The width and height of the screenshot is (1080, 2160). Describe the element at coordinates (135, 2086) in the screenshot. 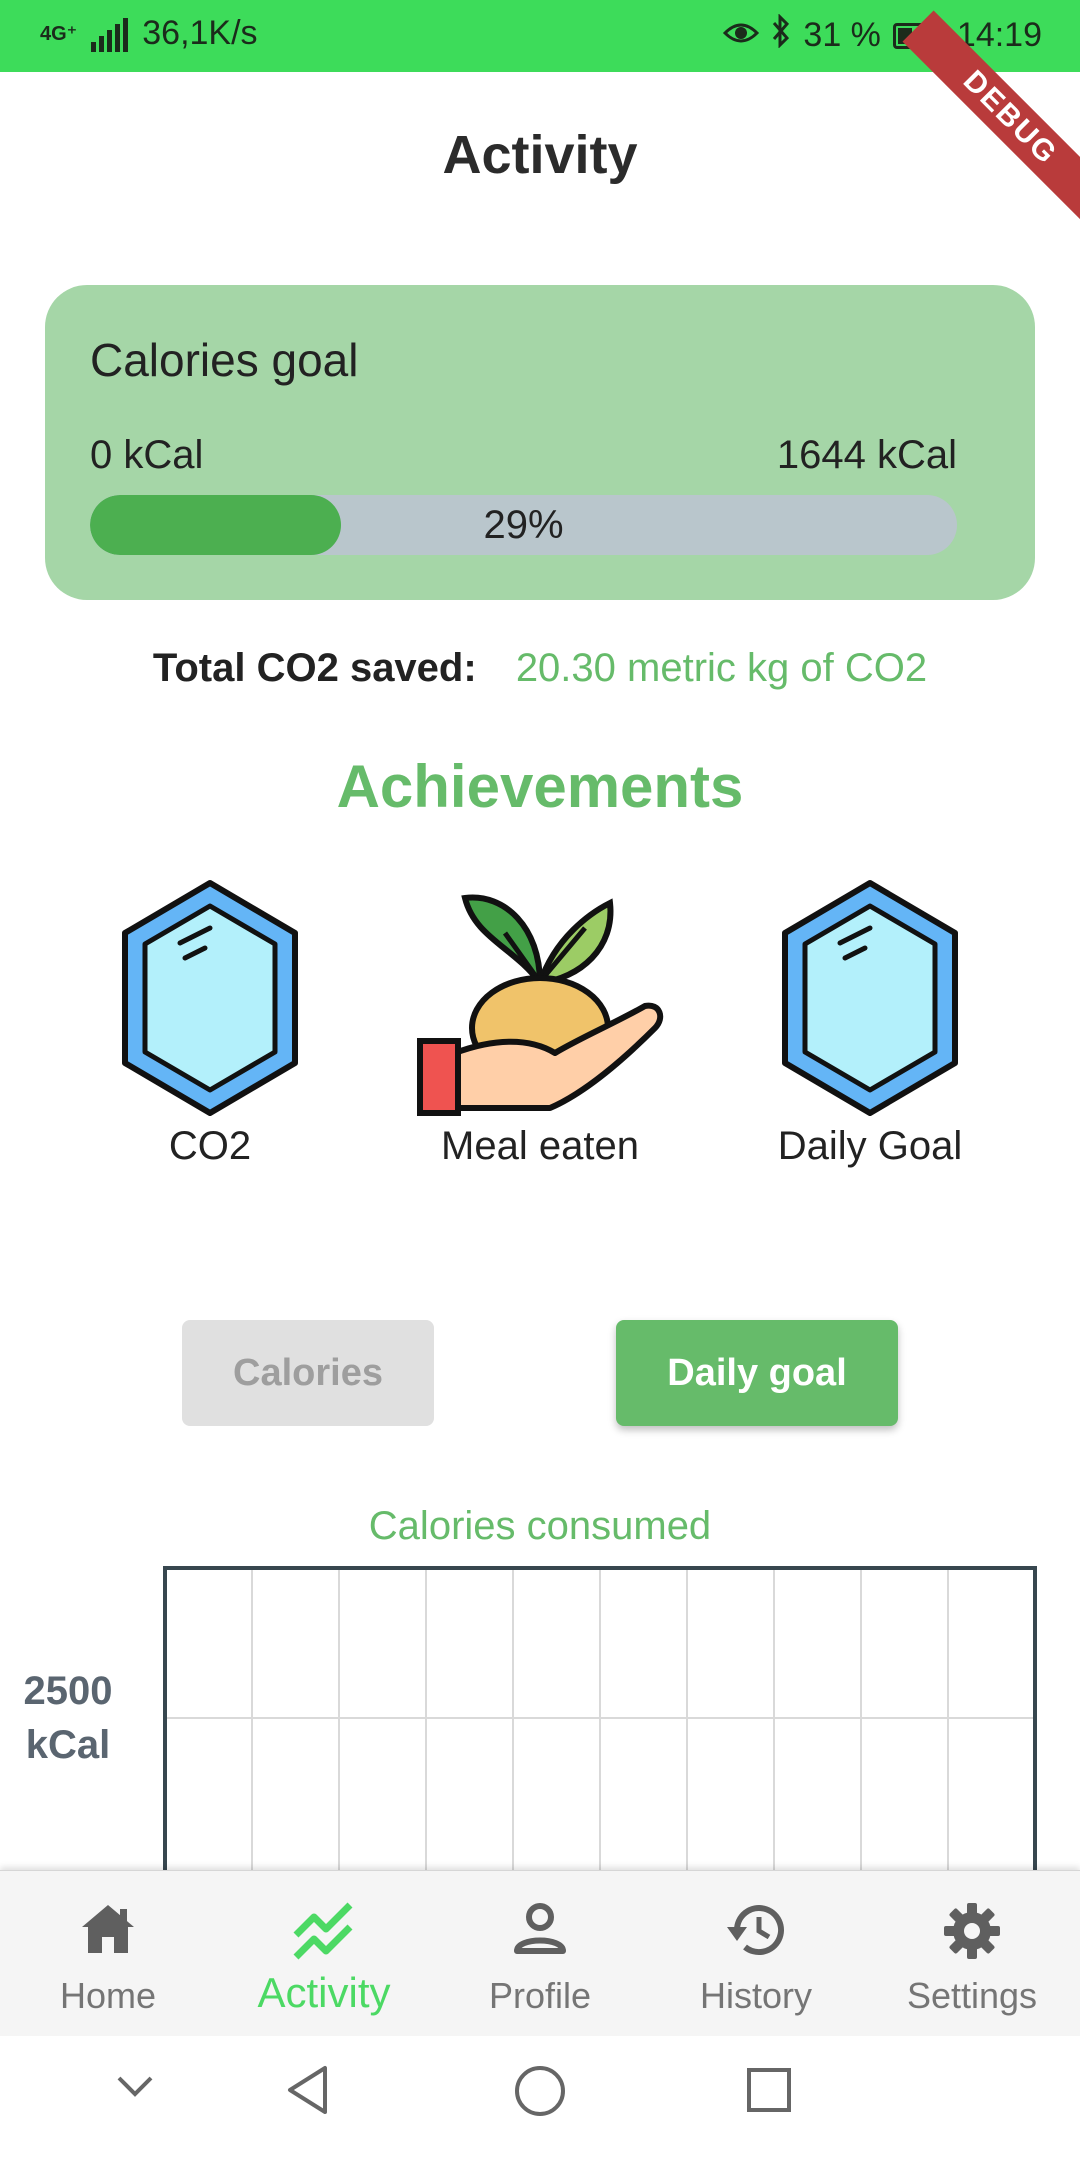

I see `chevron-down-icon` at that location.